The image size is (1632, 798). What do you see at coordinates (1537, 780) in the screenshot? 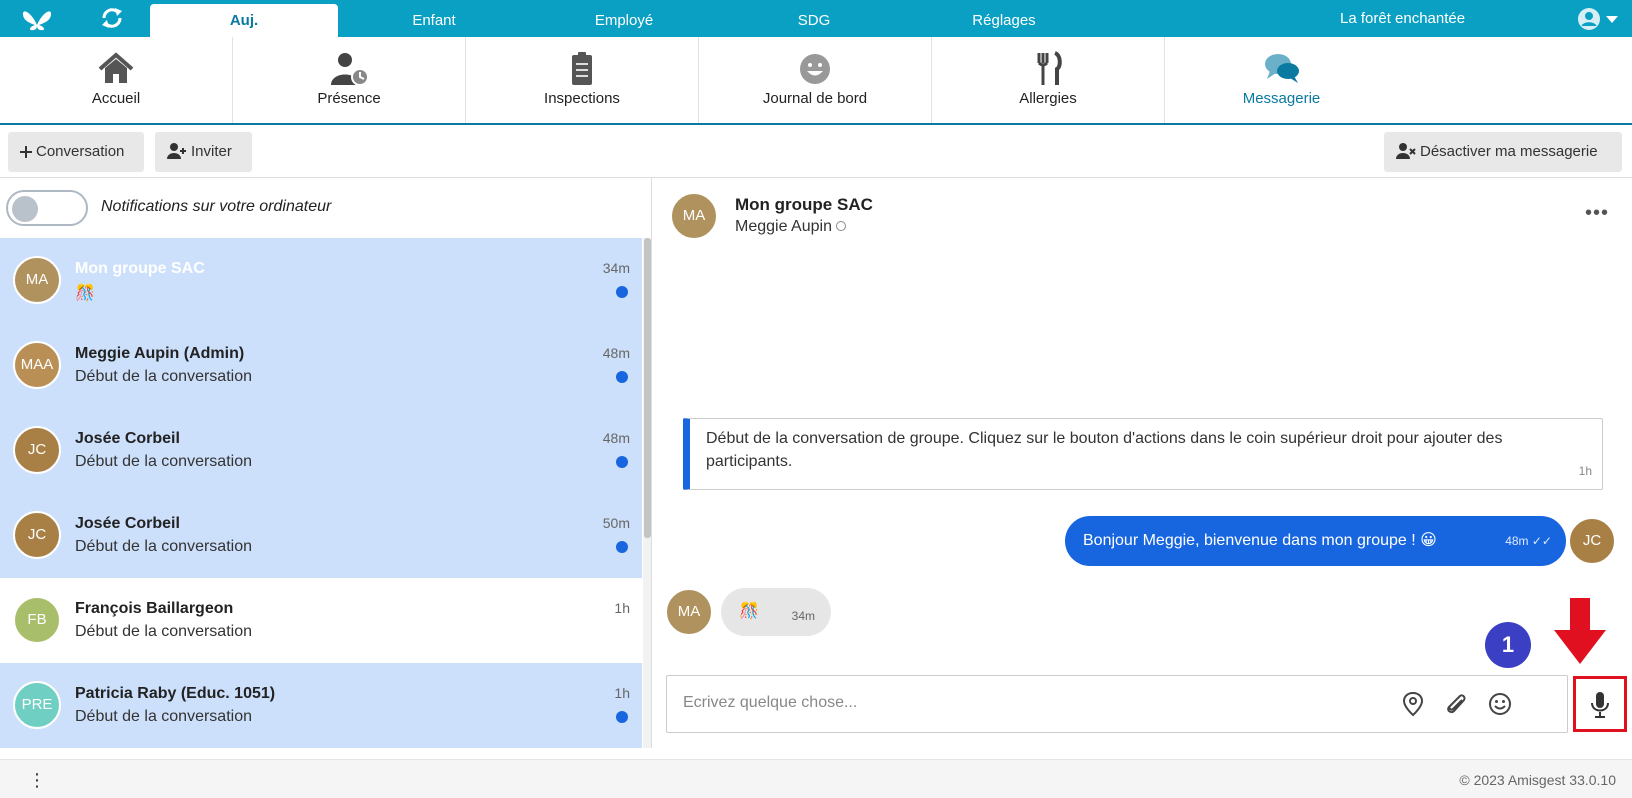
I see `copyright: © 2023 Amisgest 33.0.10` at bounding box center [1537, 780].